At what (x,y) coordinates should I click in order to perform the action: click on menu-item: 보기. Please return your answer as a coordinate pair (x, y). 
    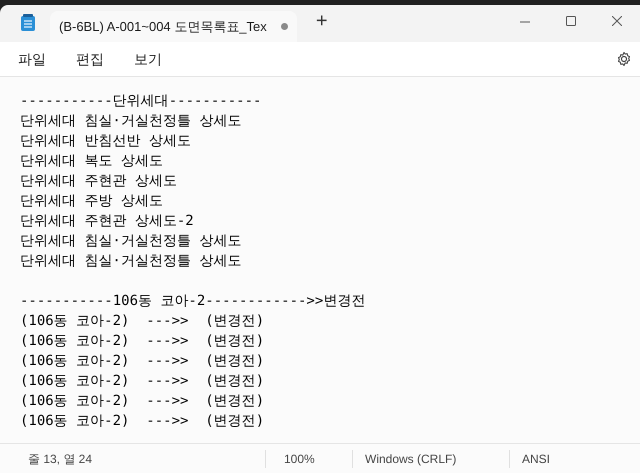
    Looking at the image, I should click on (148, 59).